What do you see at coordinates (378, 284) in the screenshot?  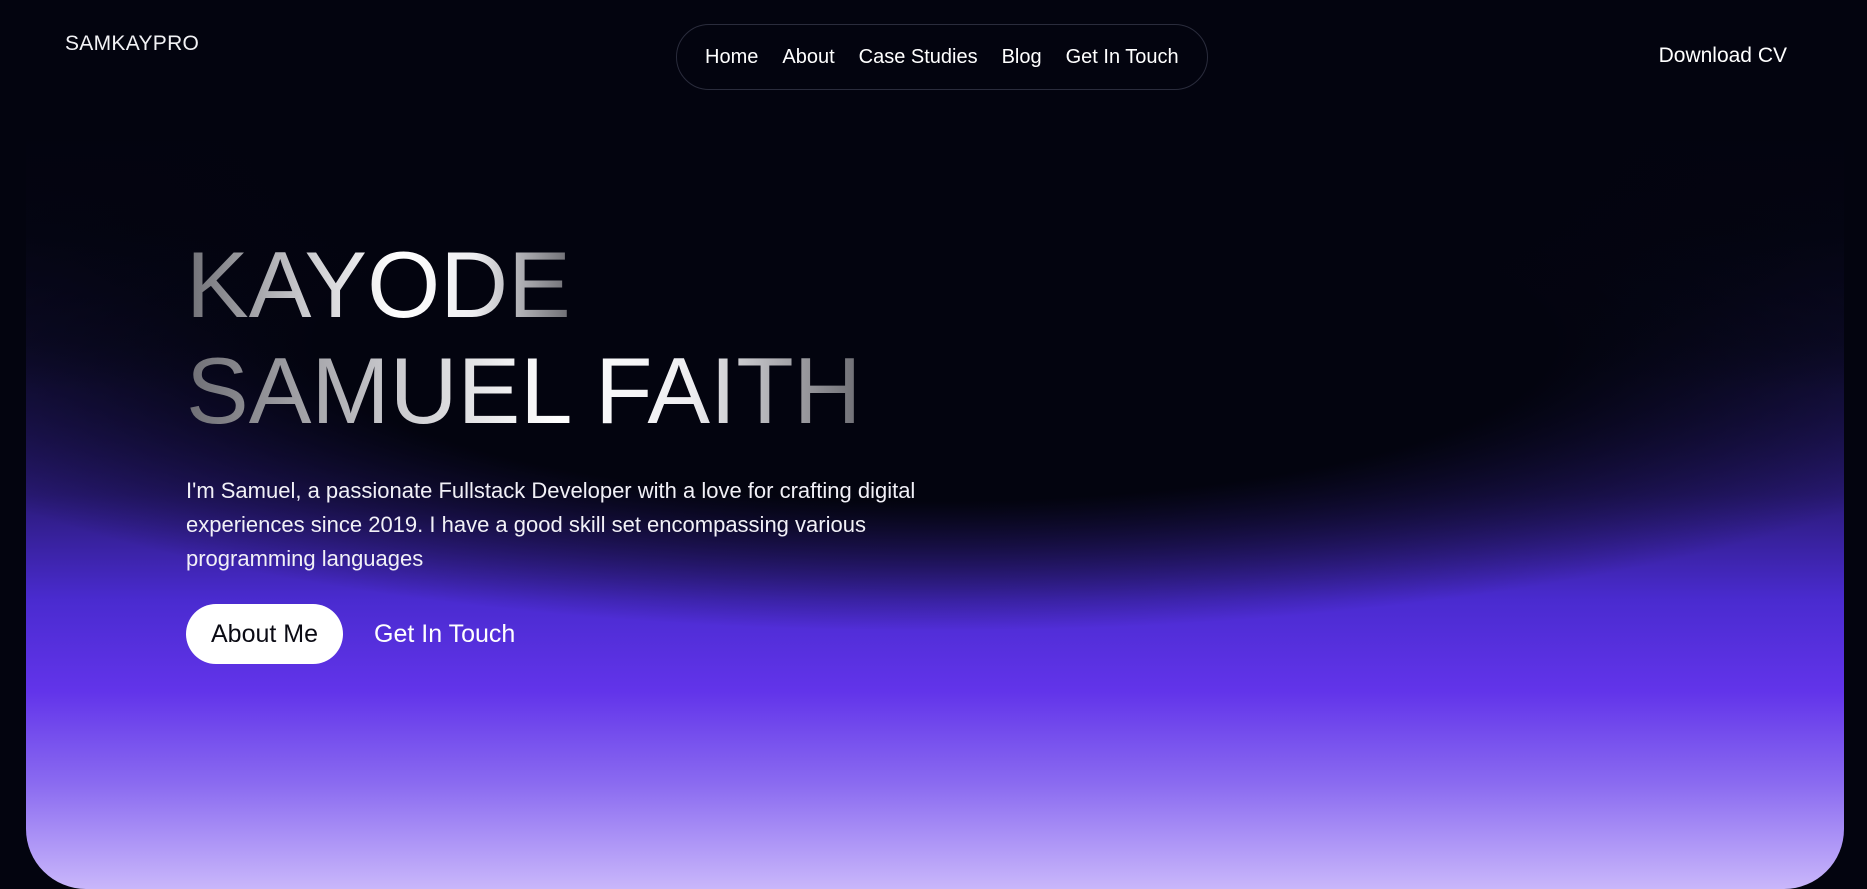 I see `hero-name-line-1: KAYODE` at bounding box center [378, 284].